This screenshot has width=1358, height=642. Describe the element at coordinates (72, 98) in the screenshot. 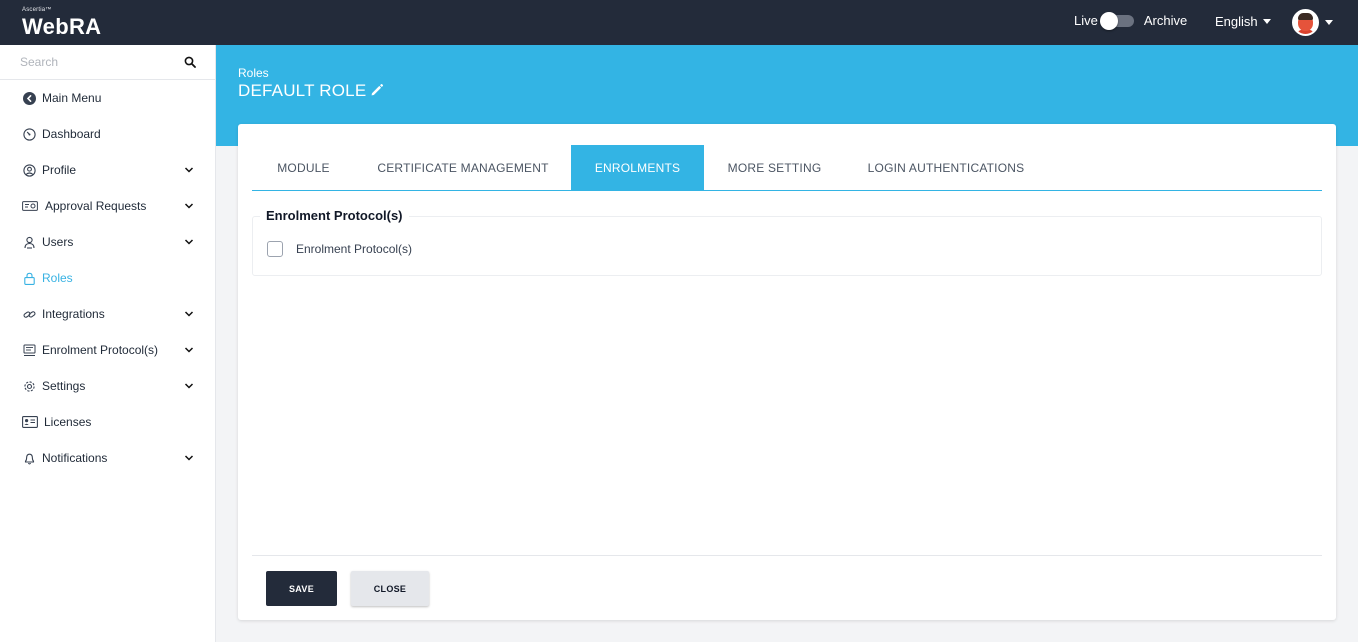

I see `sidebar-item-label: Main Menu` at that location.